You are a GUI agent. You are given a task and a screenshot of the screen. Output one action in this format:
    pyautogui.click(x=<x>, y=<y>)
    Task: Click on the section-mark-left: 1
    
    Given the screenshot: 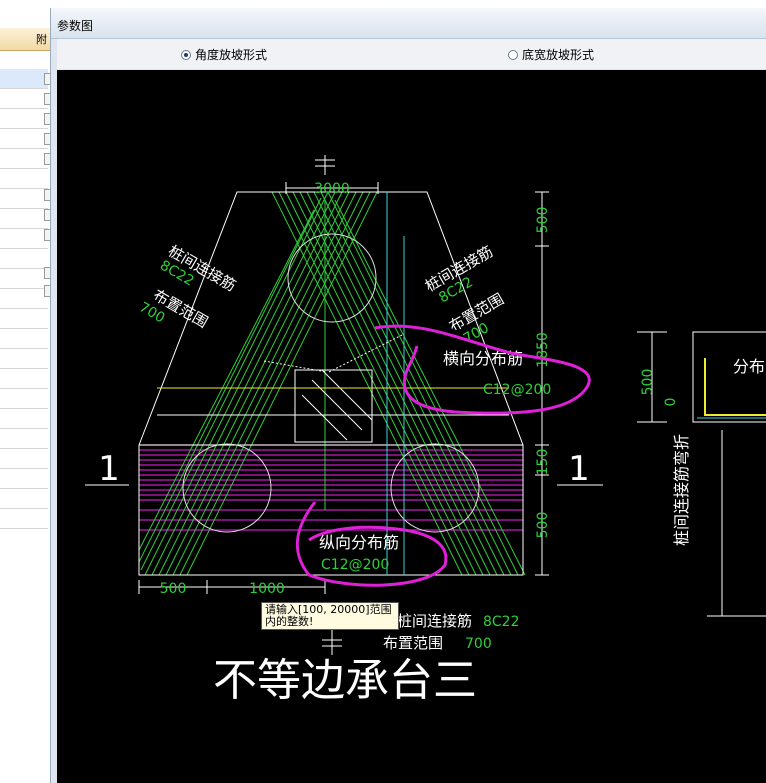 What is the action you would take?
    pyautogui.click(x=109, y=469)
    